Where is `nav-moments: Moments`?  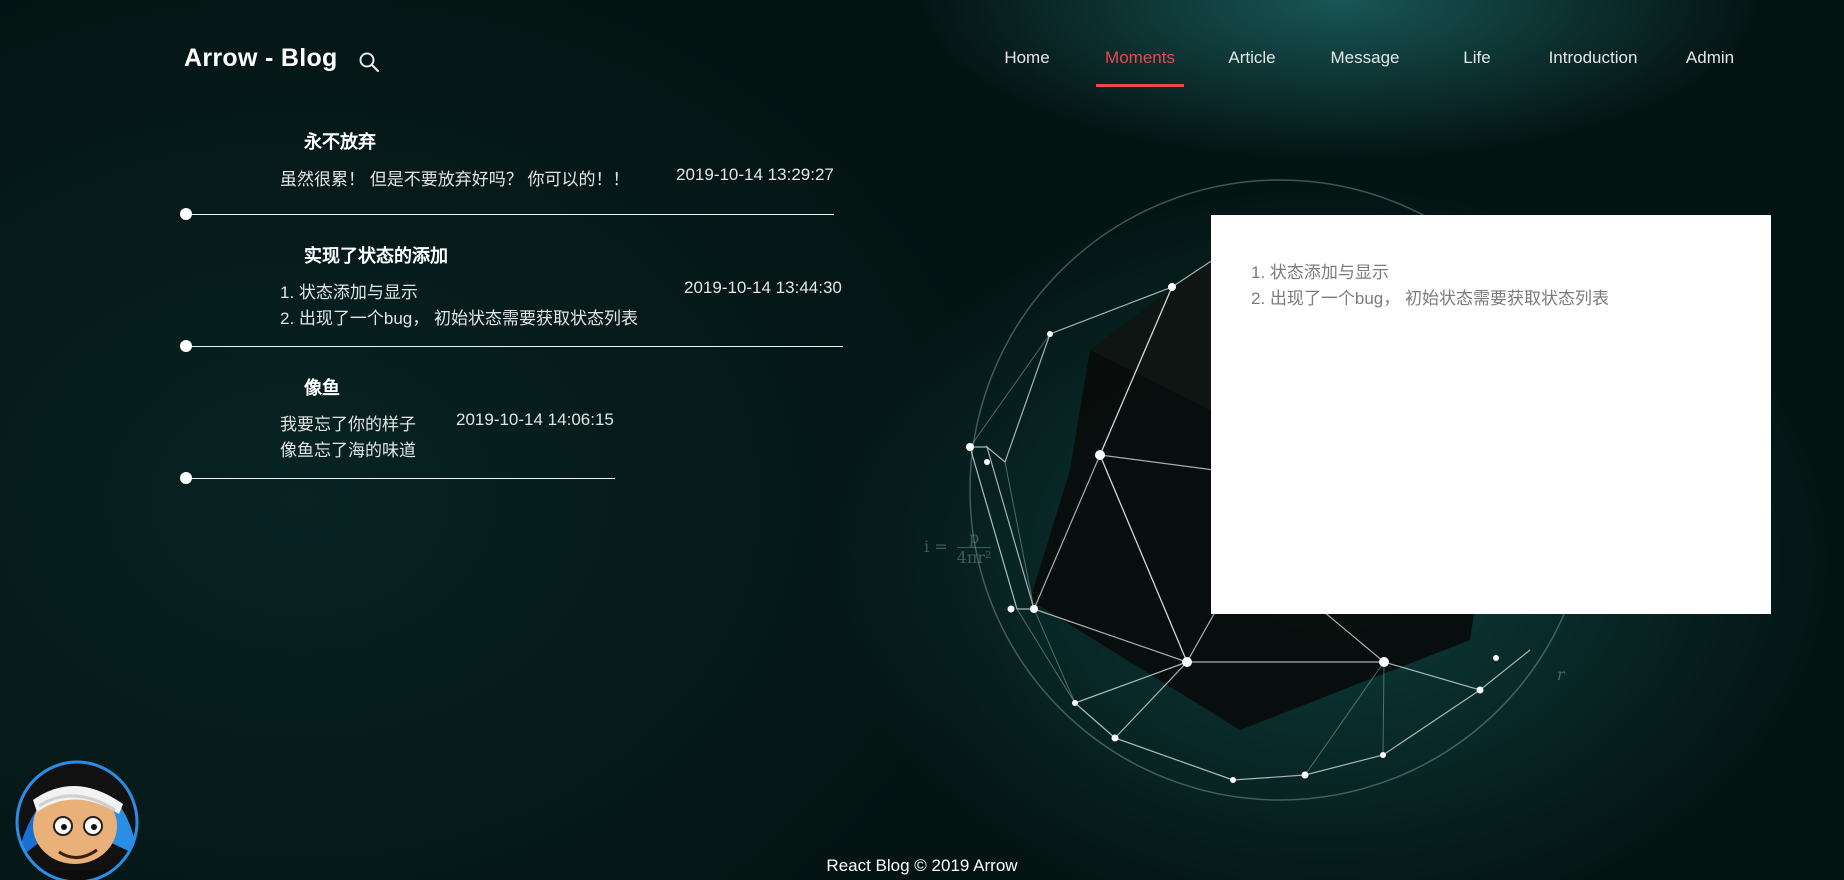 nav-moments: Moments is located at coordinates (1140, 58).